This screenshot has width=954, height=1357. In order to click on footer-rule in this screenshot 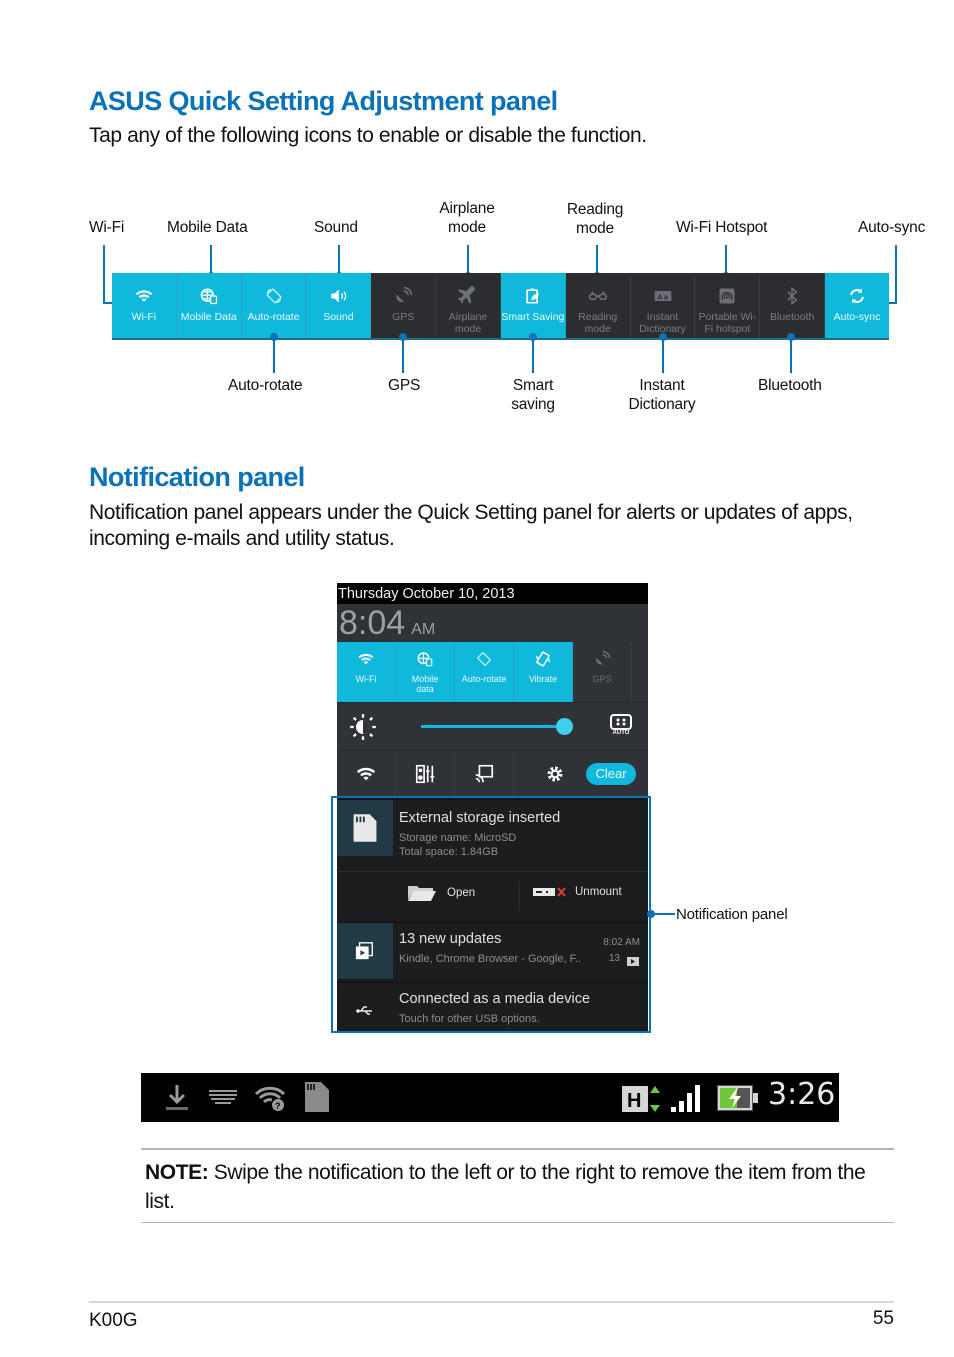, I will do `click(491, 1302)`.